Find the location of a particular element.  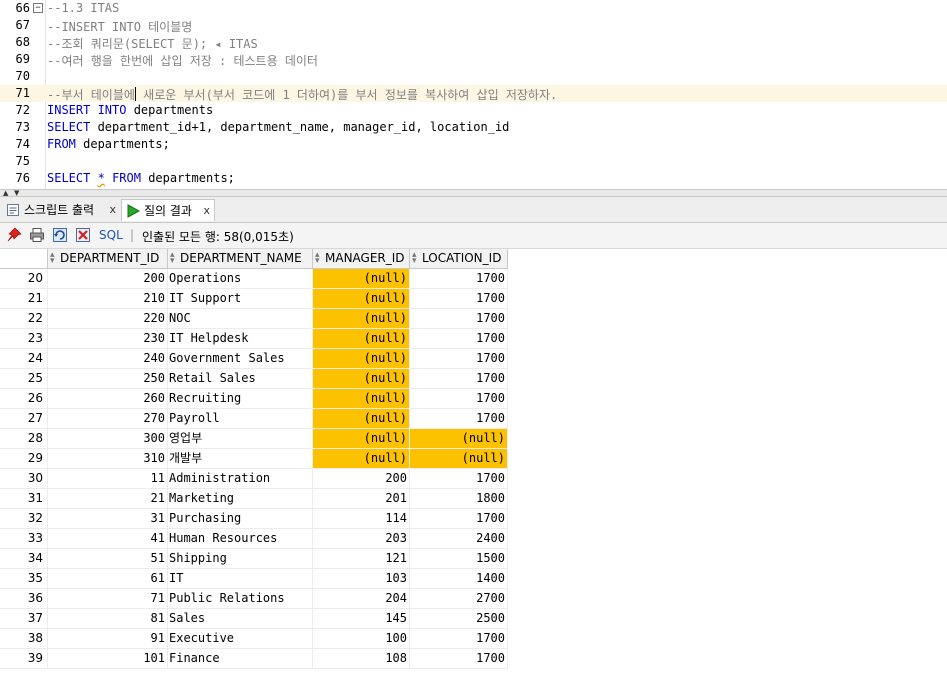

cell-manager-id: 200 is located at coordinates (361, 479).